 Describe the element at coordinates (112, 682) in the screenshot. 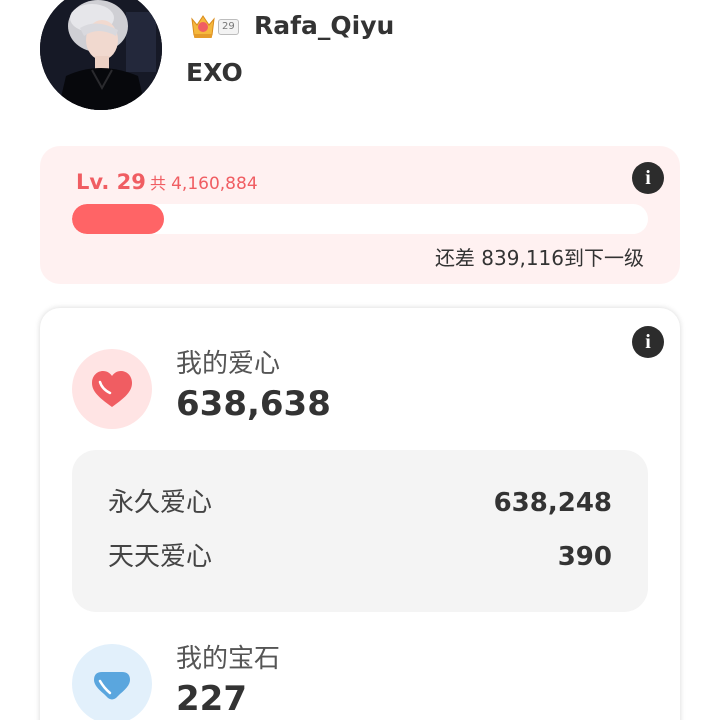

I see `gem-icon` at that location.